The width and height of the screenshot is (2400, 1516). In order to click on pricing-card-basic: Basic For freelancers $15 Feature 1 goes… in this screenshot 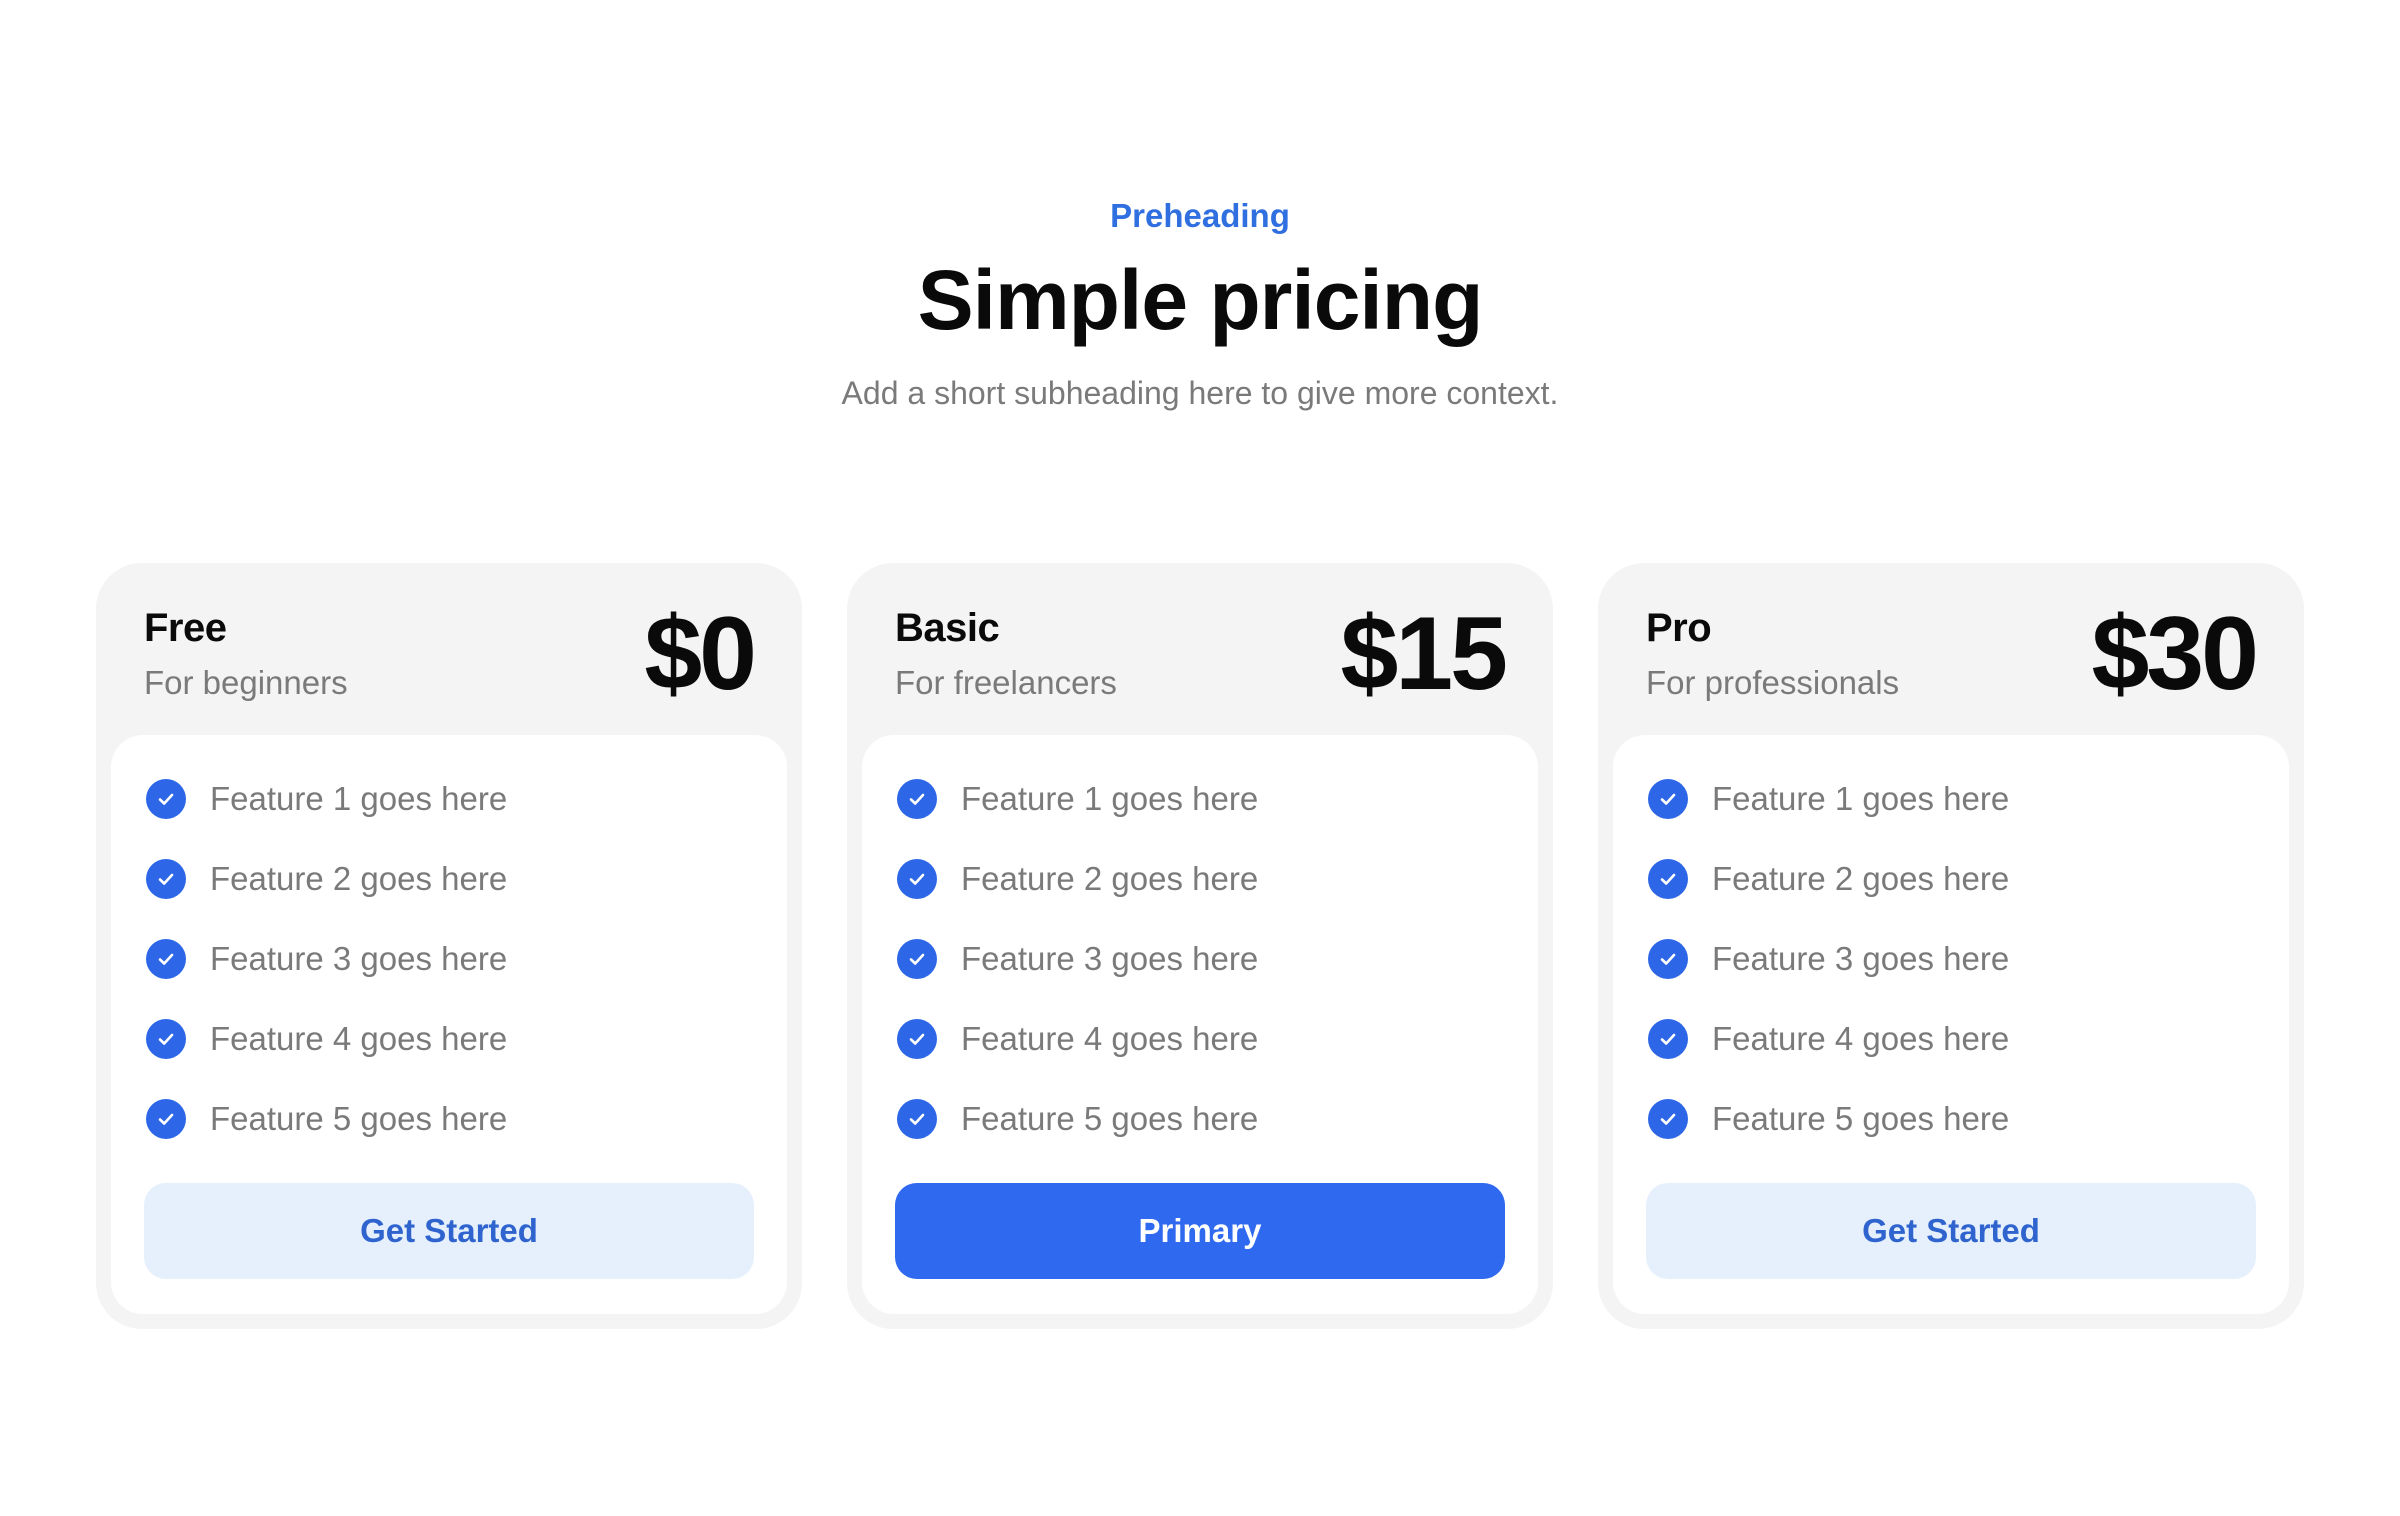, I will do `click(1200, 946)`.